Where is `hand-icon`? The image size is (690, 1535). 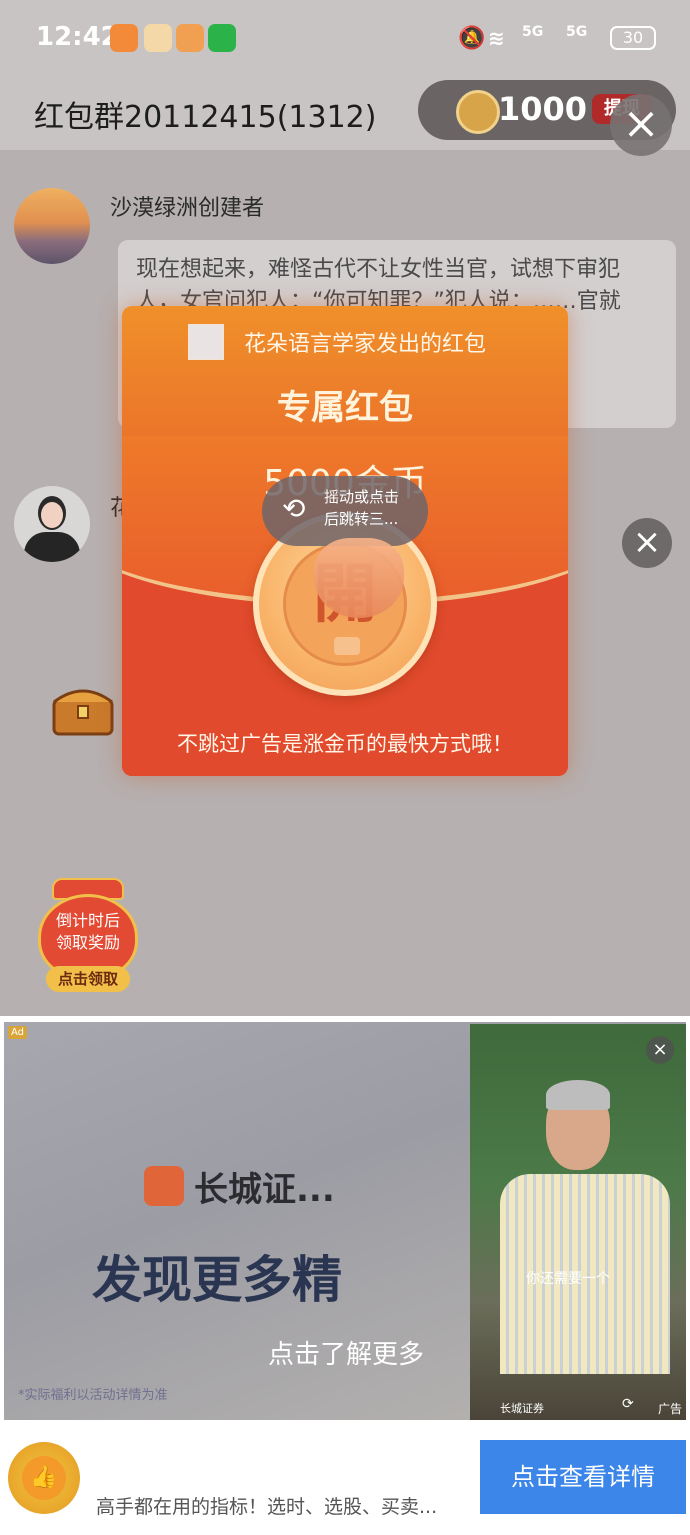
hand-icon is located at coordinates (359, 578).